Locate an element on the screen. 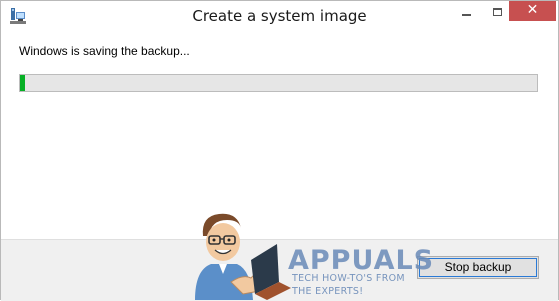 Image resolution: width=559 pixels, height=301 pixels. progress-fill is located at coordinates (23, 83).